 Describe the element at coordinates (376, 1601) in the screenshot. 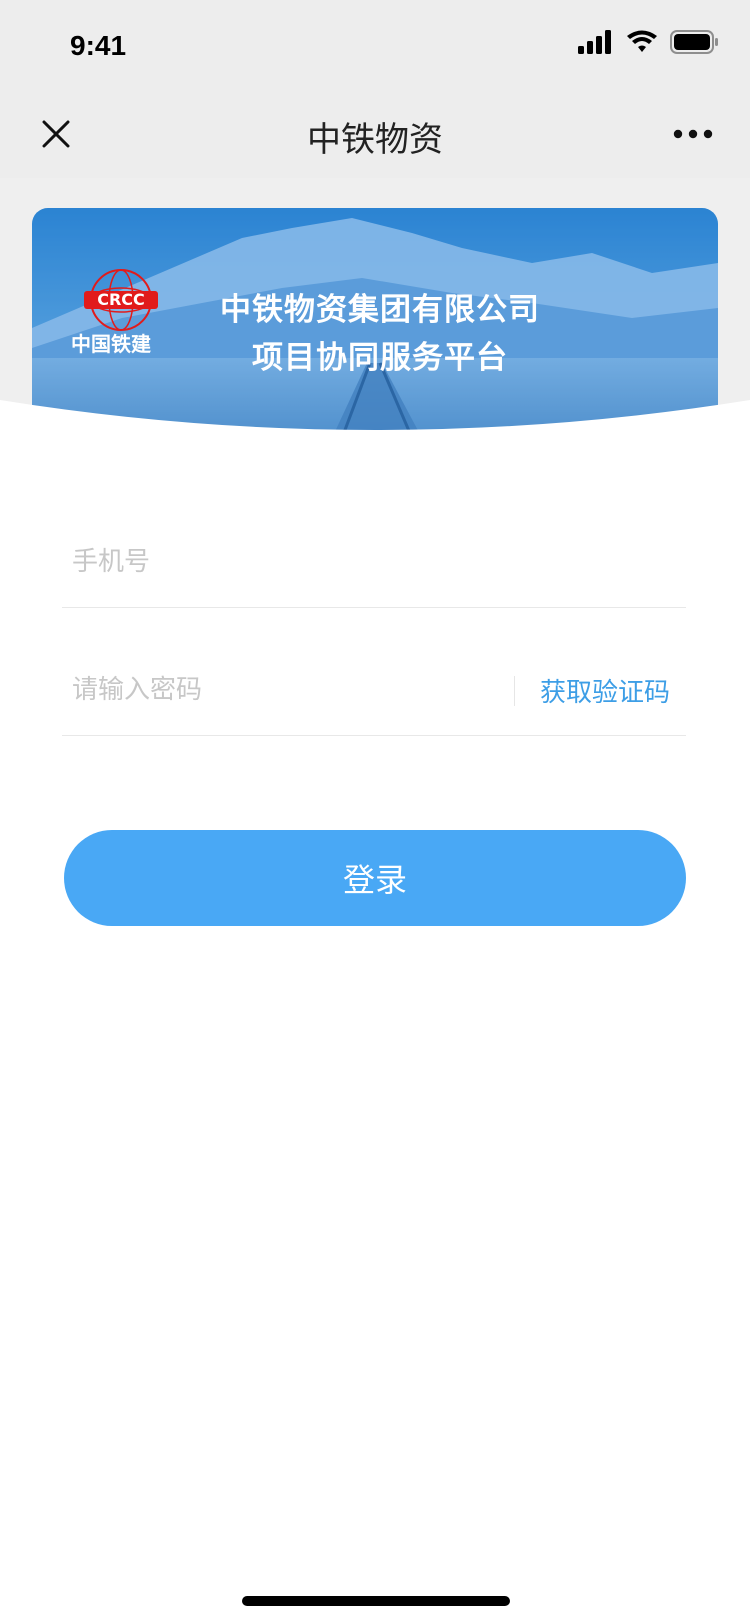

I see `home-indicator` at that location.